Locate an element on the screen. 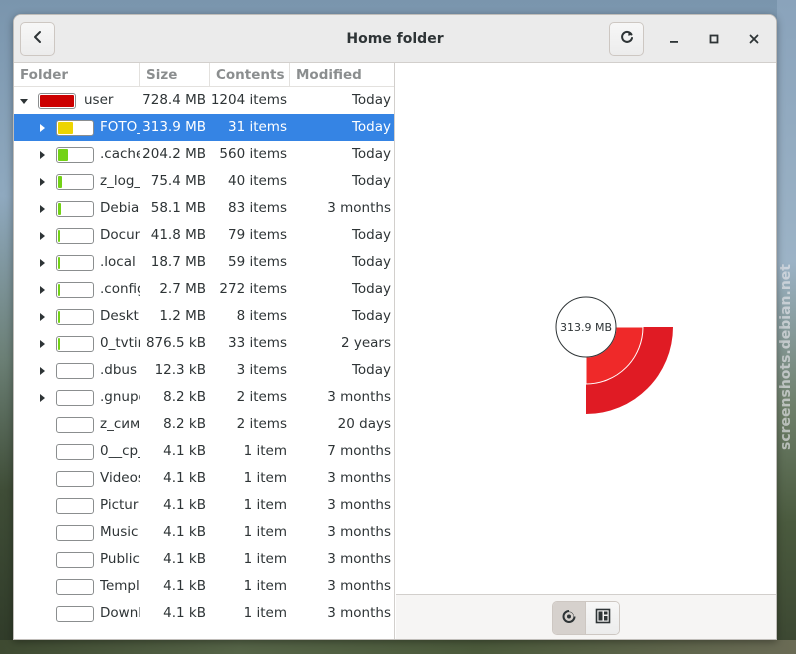 The height and width of the screenshot is (654, 796). column-header-modified: Modified is located at coordinates (342, 75).